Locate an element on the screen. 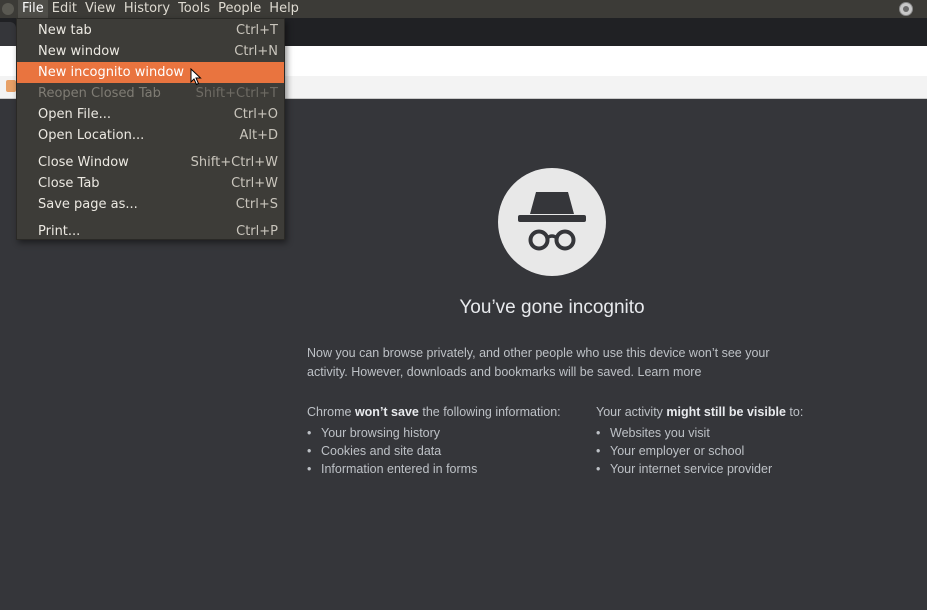 This screenshot has height=610, width=927. menu-item-save-page-as: Save page as... Ctrl+S is located at coordinates (150, 204).